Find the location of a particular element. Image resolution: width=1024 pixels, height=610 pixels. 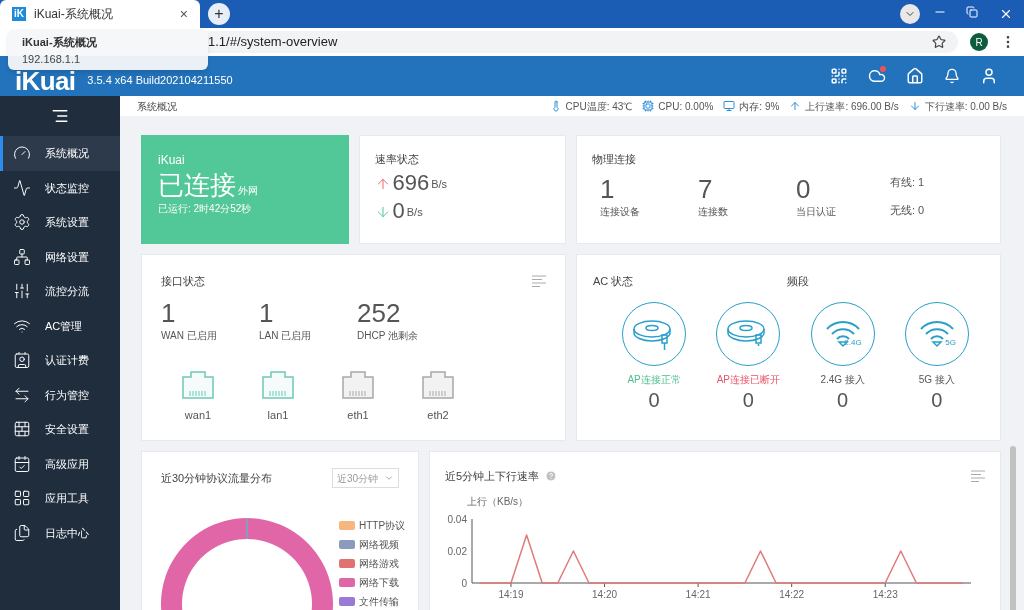

card-title: 近5分钟上下行速率 is located at coordinates (492, 476).